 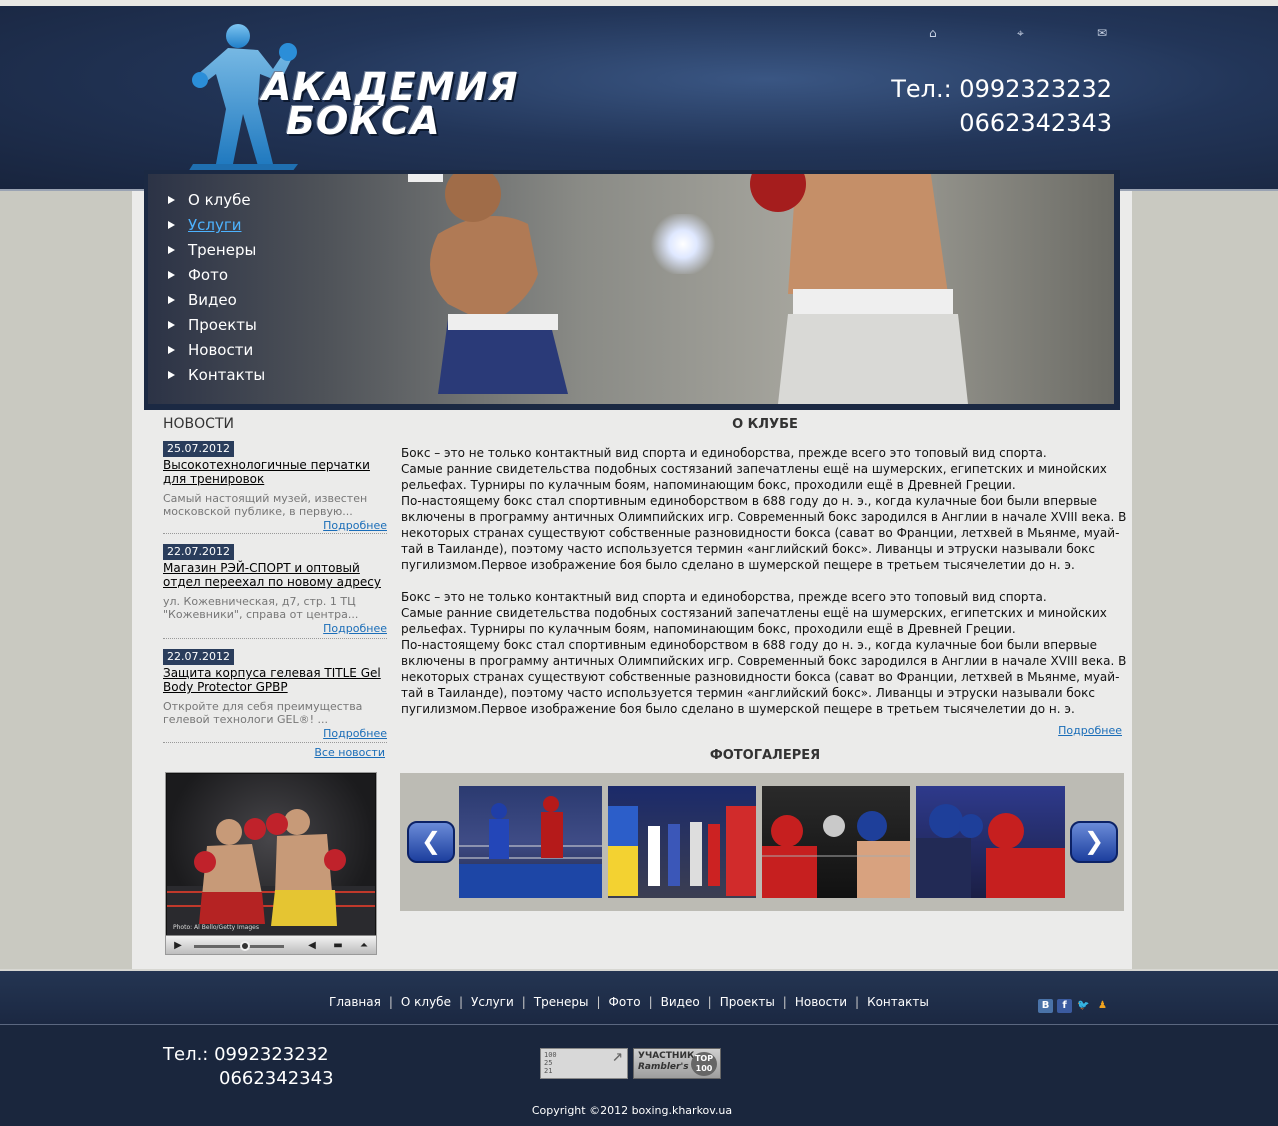 I want to click on footer-link-home: Главная, so click(x=355, y=1002).